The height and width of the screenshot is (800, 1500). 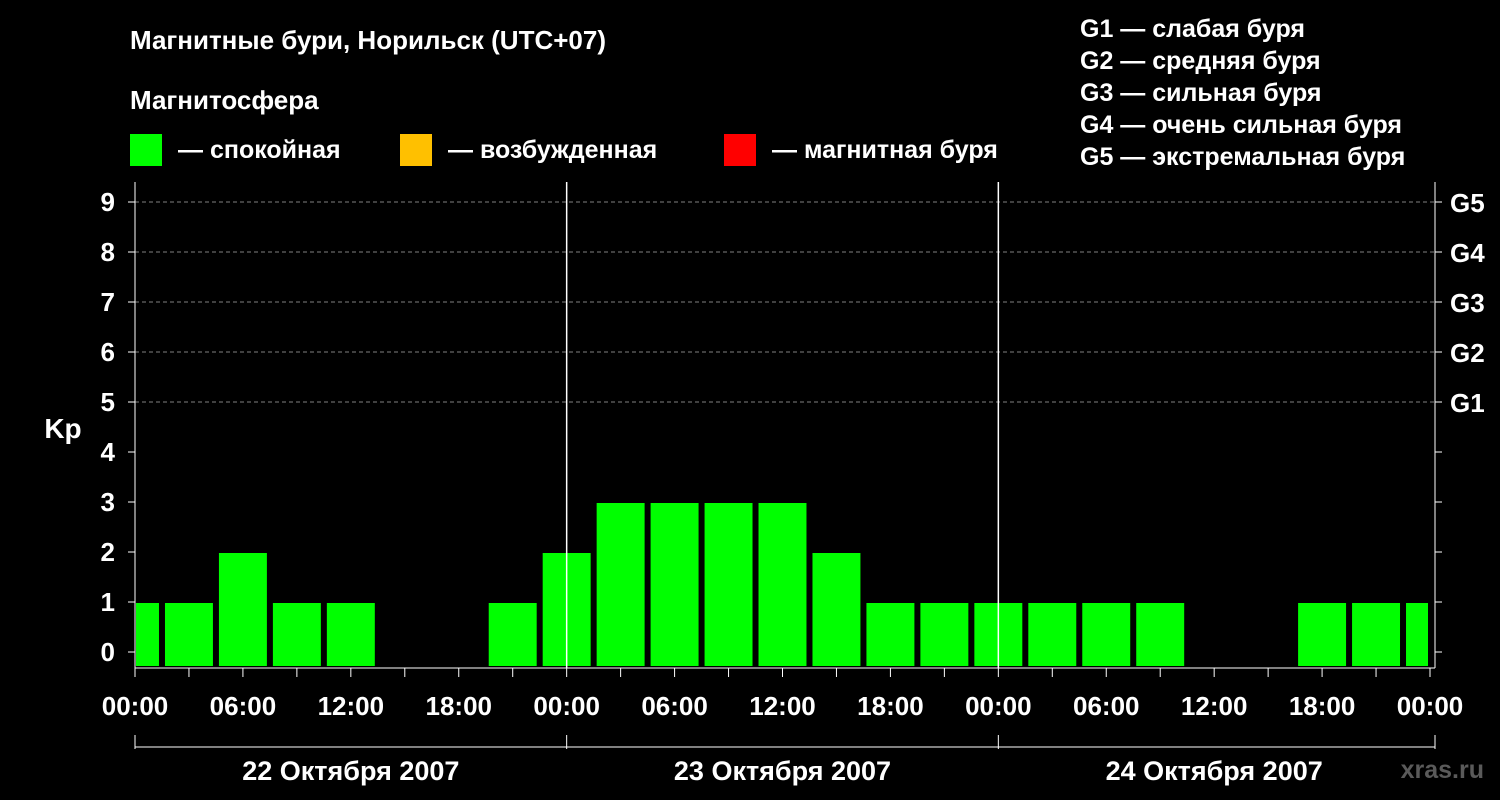 What do you see at coordinates (259, 150) in the screenshot?
I see `legend-label-quiet: — спокойная` at bounding box center [259, 150].